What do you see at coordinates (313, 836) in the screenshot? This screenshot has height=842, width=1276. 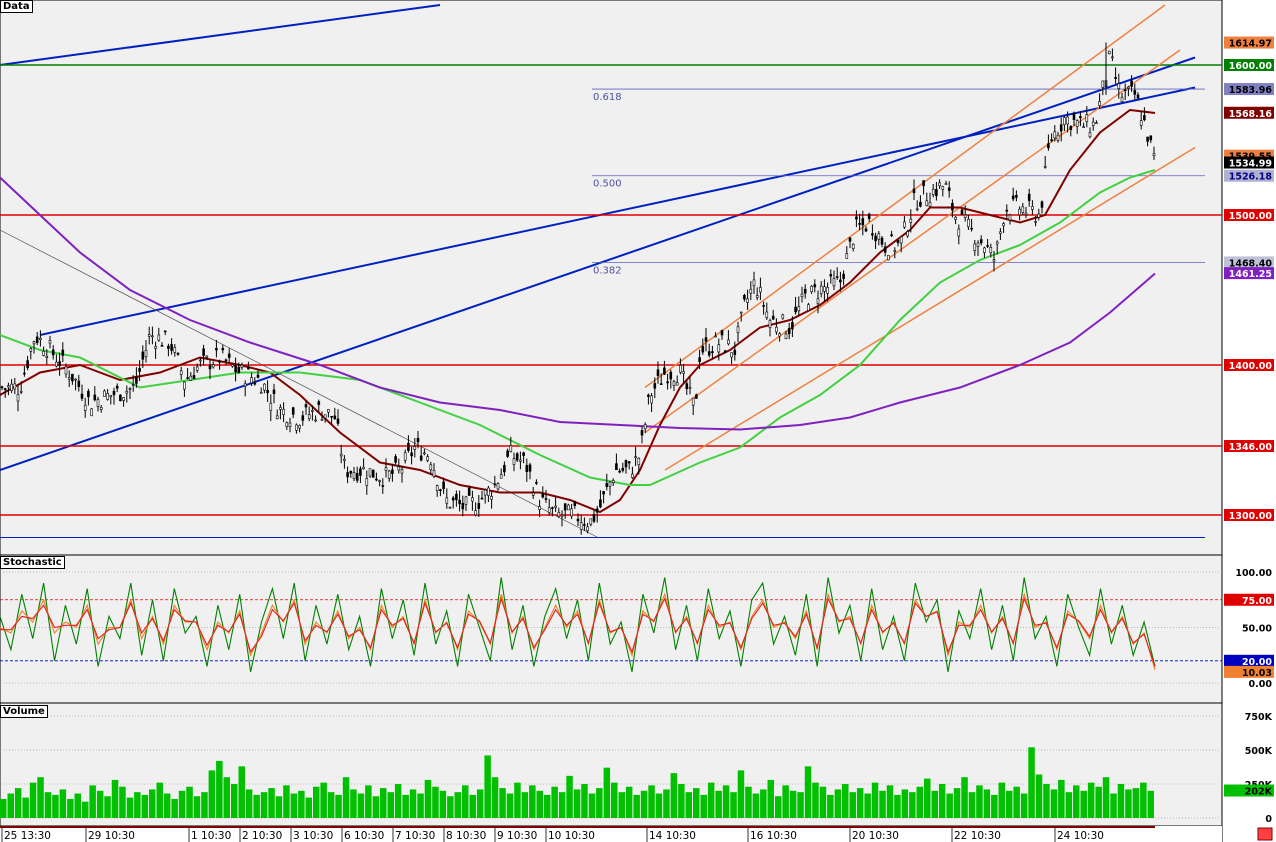 I see `time-label-4: 3 10:30` at bounding box center [313, 836].